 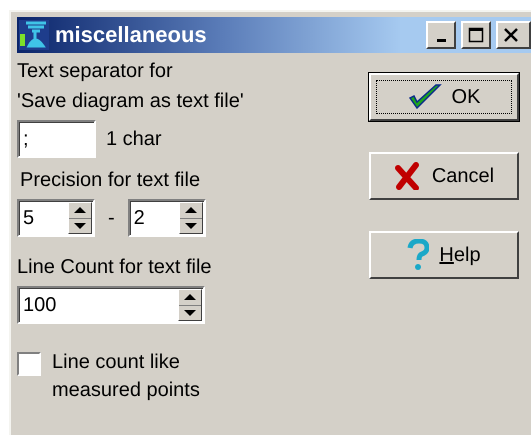 What do you see at coordinates (111, 305) in the screenshot?
I see `spin-field: 100` at bounding box center [111, 305].